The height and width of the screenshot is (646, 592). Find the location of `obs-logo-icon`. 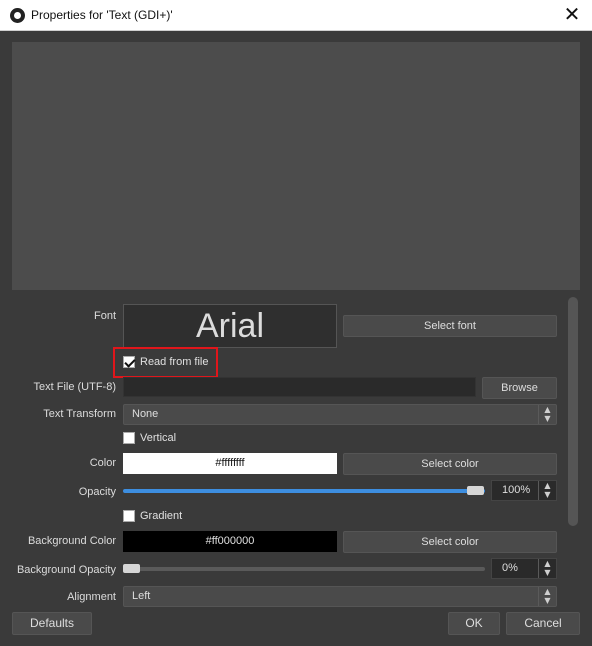

obs-logo-icon is located at coordinates (17, 15).